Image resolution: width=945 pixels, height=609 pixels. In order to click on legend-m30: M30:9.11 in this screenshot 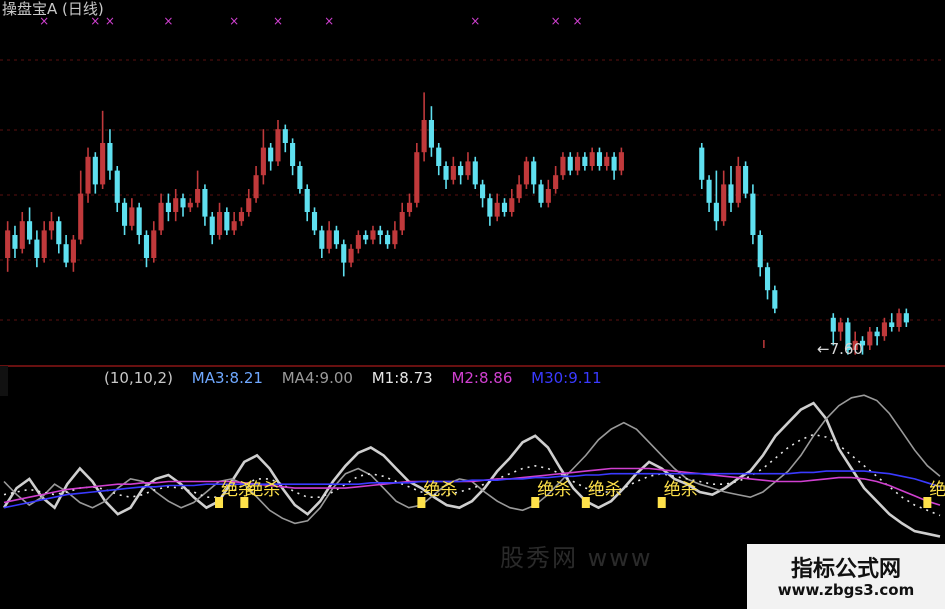, I will do `click(566, 378)`.